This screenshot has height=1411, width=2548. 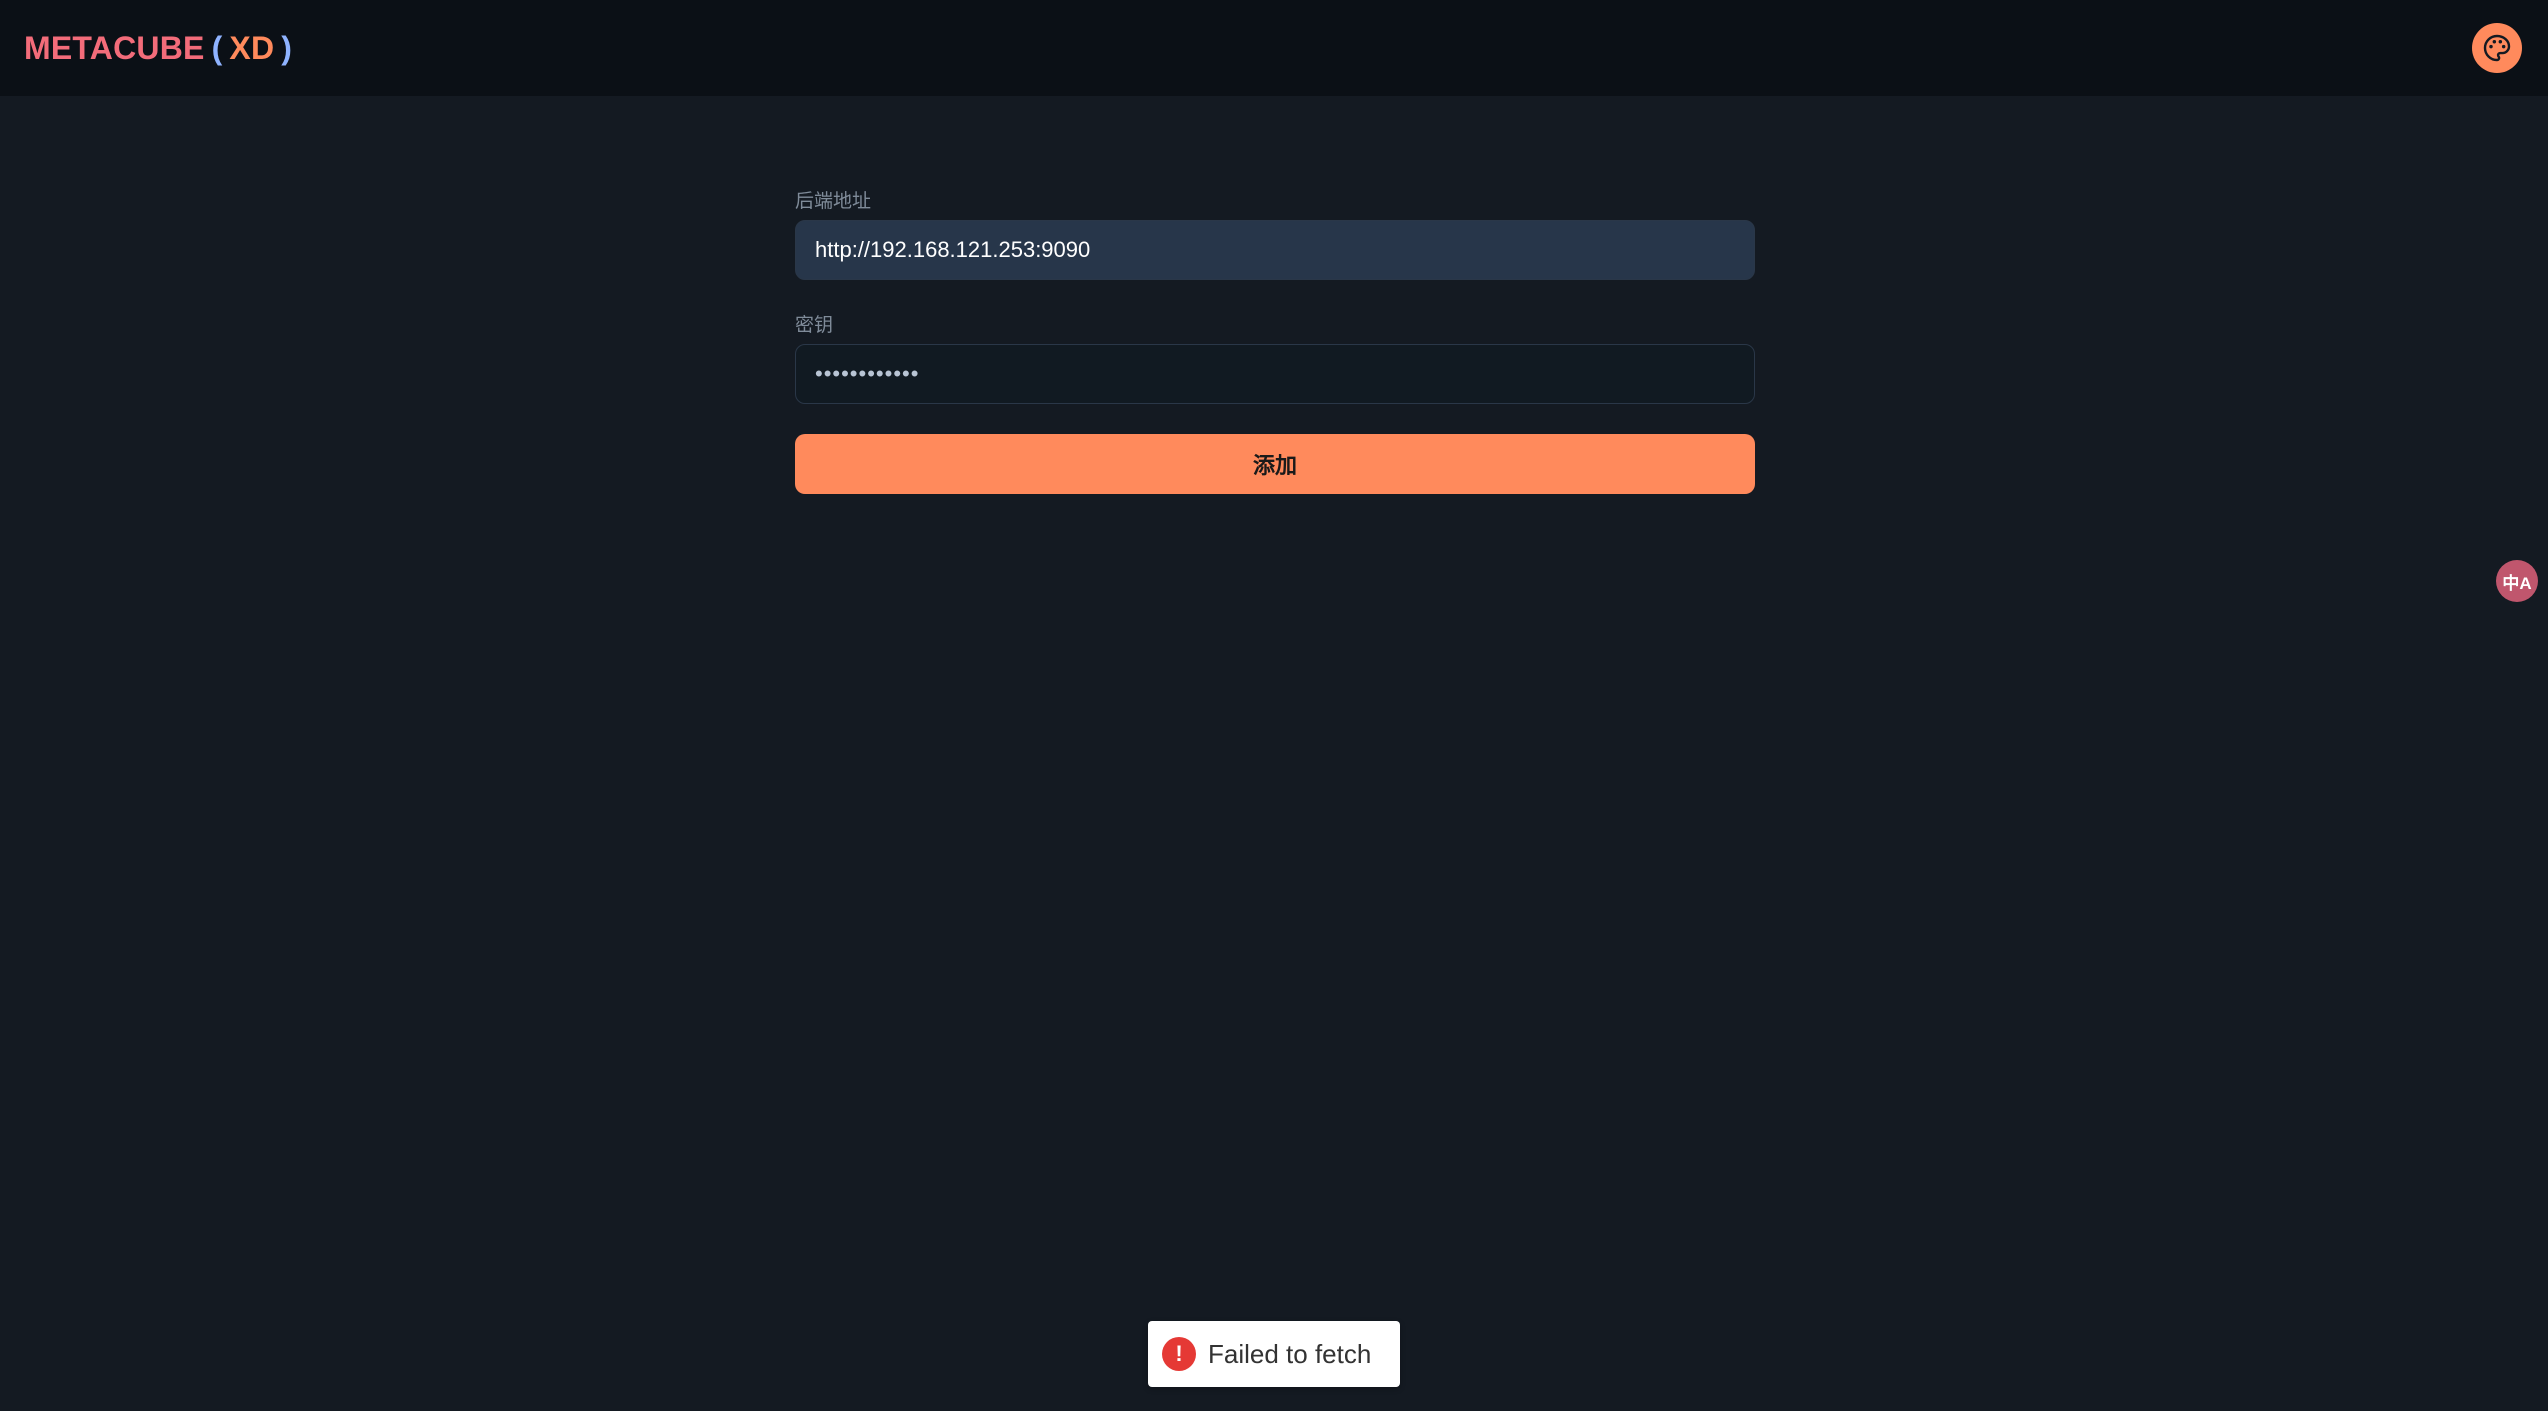 I want to click on backend-url-input, so click(x=1275, y=250).